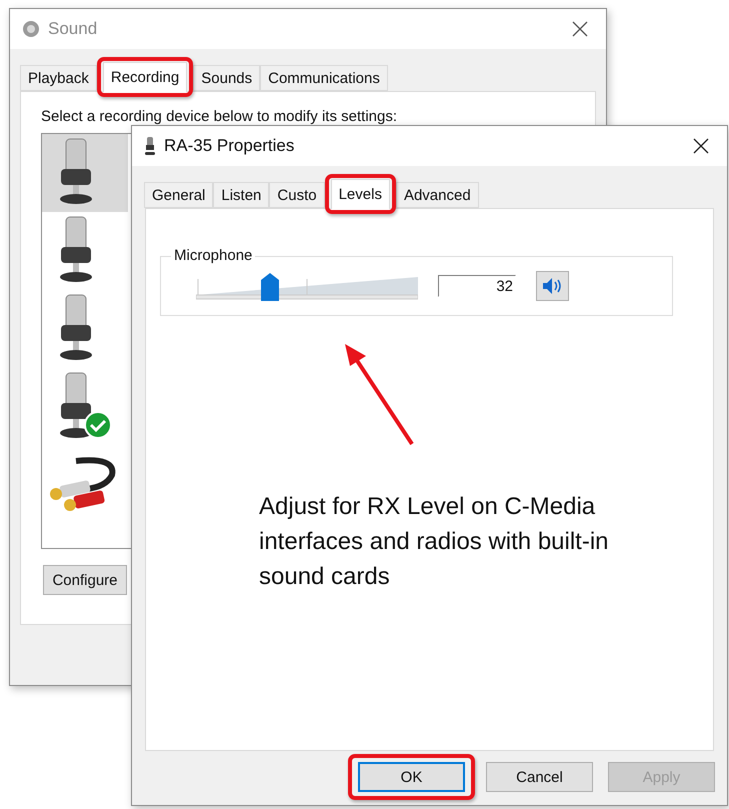 The width and height of the screenshot is (729, 809). What do you see at coordinates (411, 777) in the screenshot?
I see `dialog-button: OK` at bounding box center [411, 777].